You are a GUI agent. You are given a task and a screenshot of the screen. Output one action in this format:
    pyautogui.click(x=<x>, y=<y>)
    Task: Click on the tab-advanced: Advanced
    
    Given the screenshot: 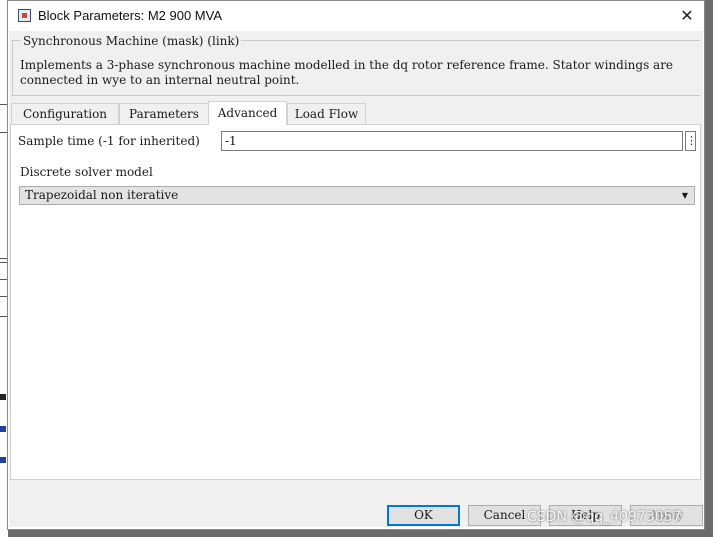 What is the action you would take?
    pyautogui.click(x=247, y=113)
    